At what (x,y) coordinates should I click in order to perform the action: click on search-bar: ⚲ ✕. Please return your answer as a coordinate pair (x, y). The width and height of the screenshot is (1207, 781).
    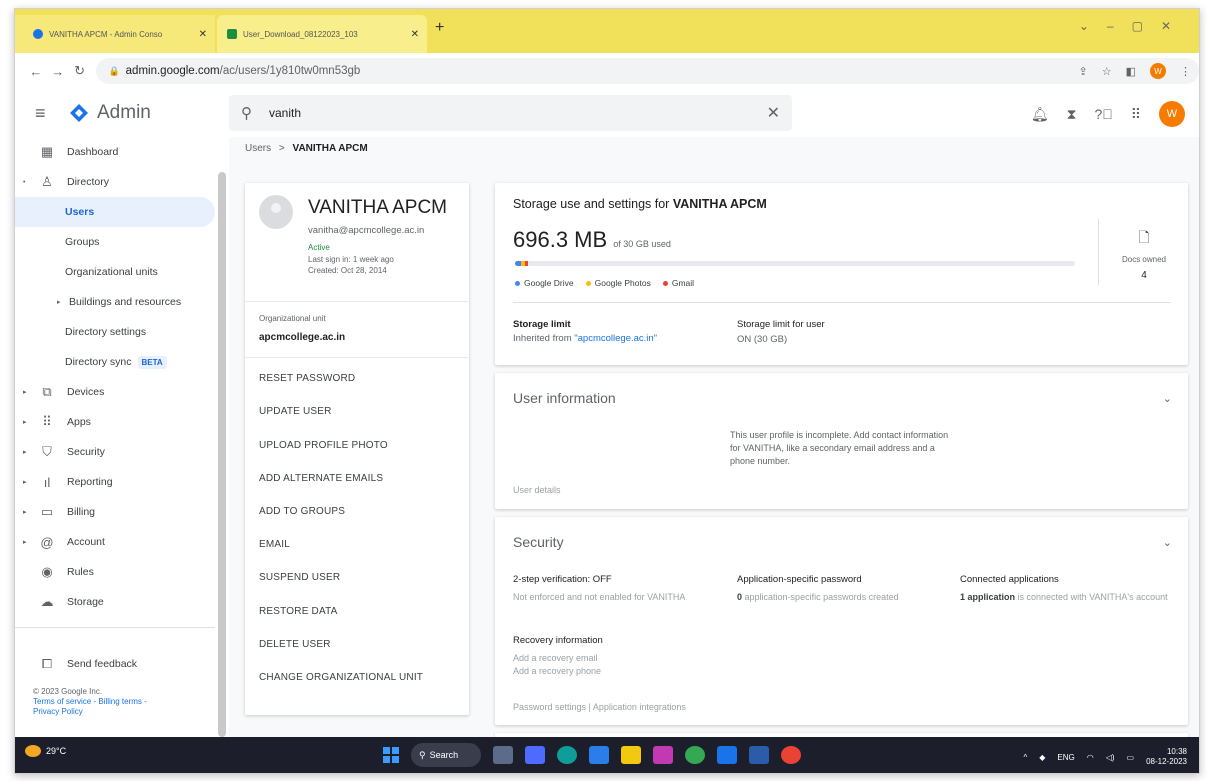
    Looking at the image, I should click on (510, 113).